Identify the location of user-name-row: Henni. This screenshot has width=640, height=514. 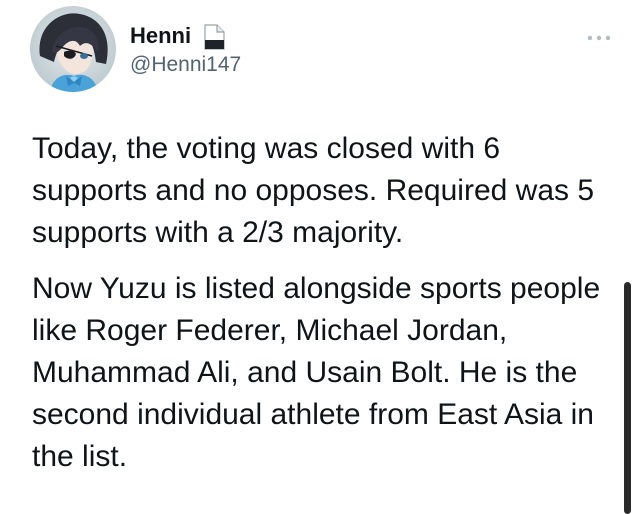
(179, 36).